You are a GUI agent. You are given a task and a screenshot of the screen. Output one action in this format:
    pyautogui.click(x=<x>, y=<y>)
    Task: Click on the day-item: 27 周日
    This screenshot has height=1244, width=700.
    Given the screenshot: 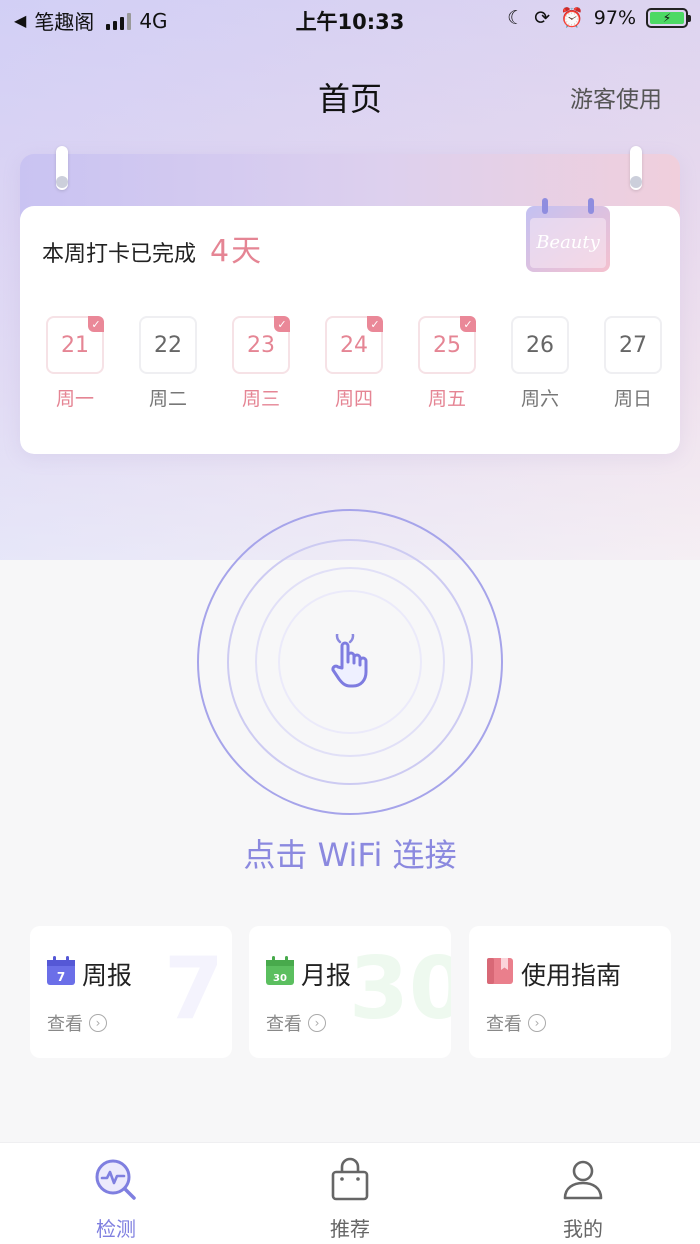 What is the action you would take?
    pyautogui.click(x=633, y=363)
    